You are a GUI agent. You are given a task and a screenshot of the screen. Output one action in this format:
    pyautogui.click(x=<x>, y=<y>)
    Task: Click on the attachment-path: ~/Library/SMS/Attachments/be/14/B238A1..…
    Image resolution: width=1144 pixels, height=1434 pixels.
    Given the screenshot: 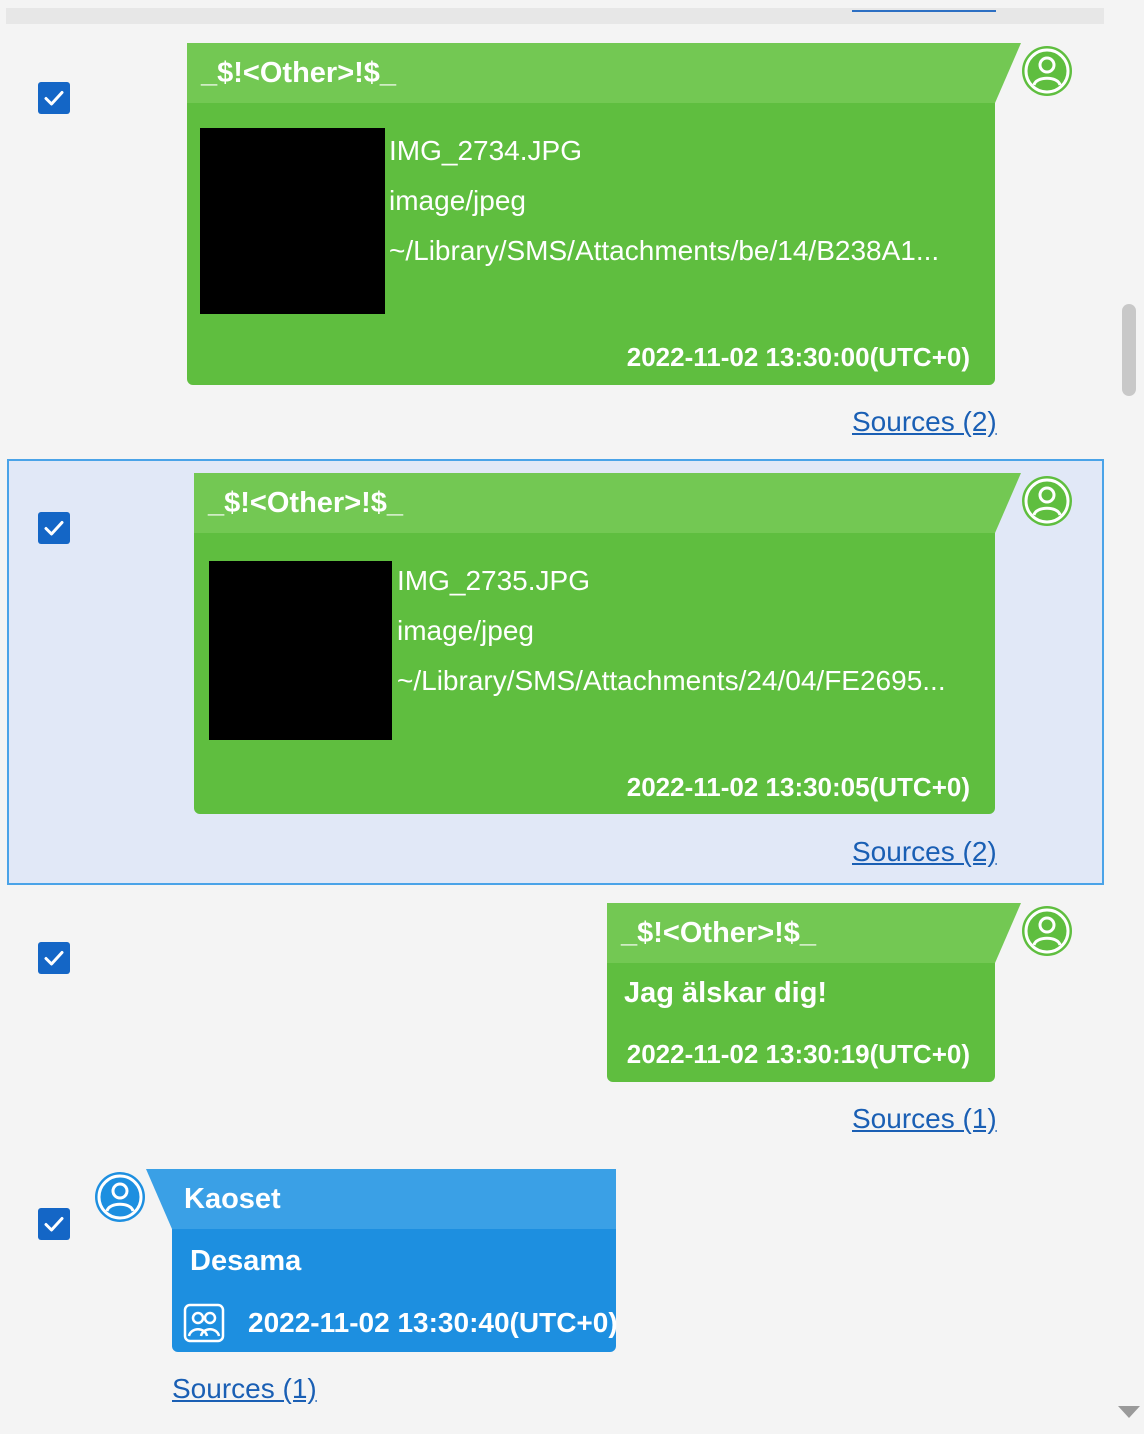 What is the action you would take?
    pyautogui.click(x=664, y=250)
    